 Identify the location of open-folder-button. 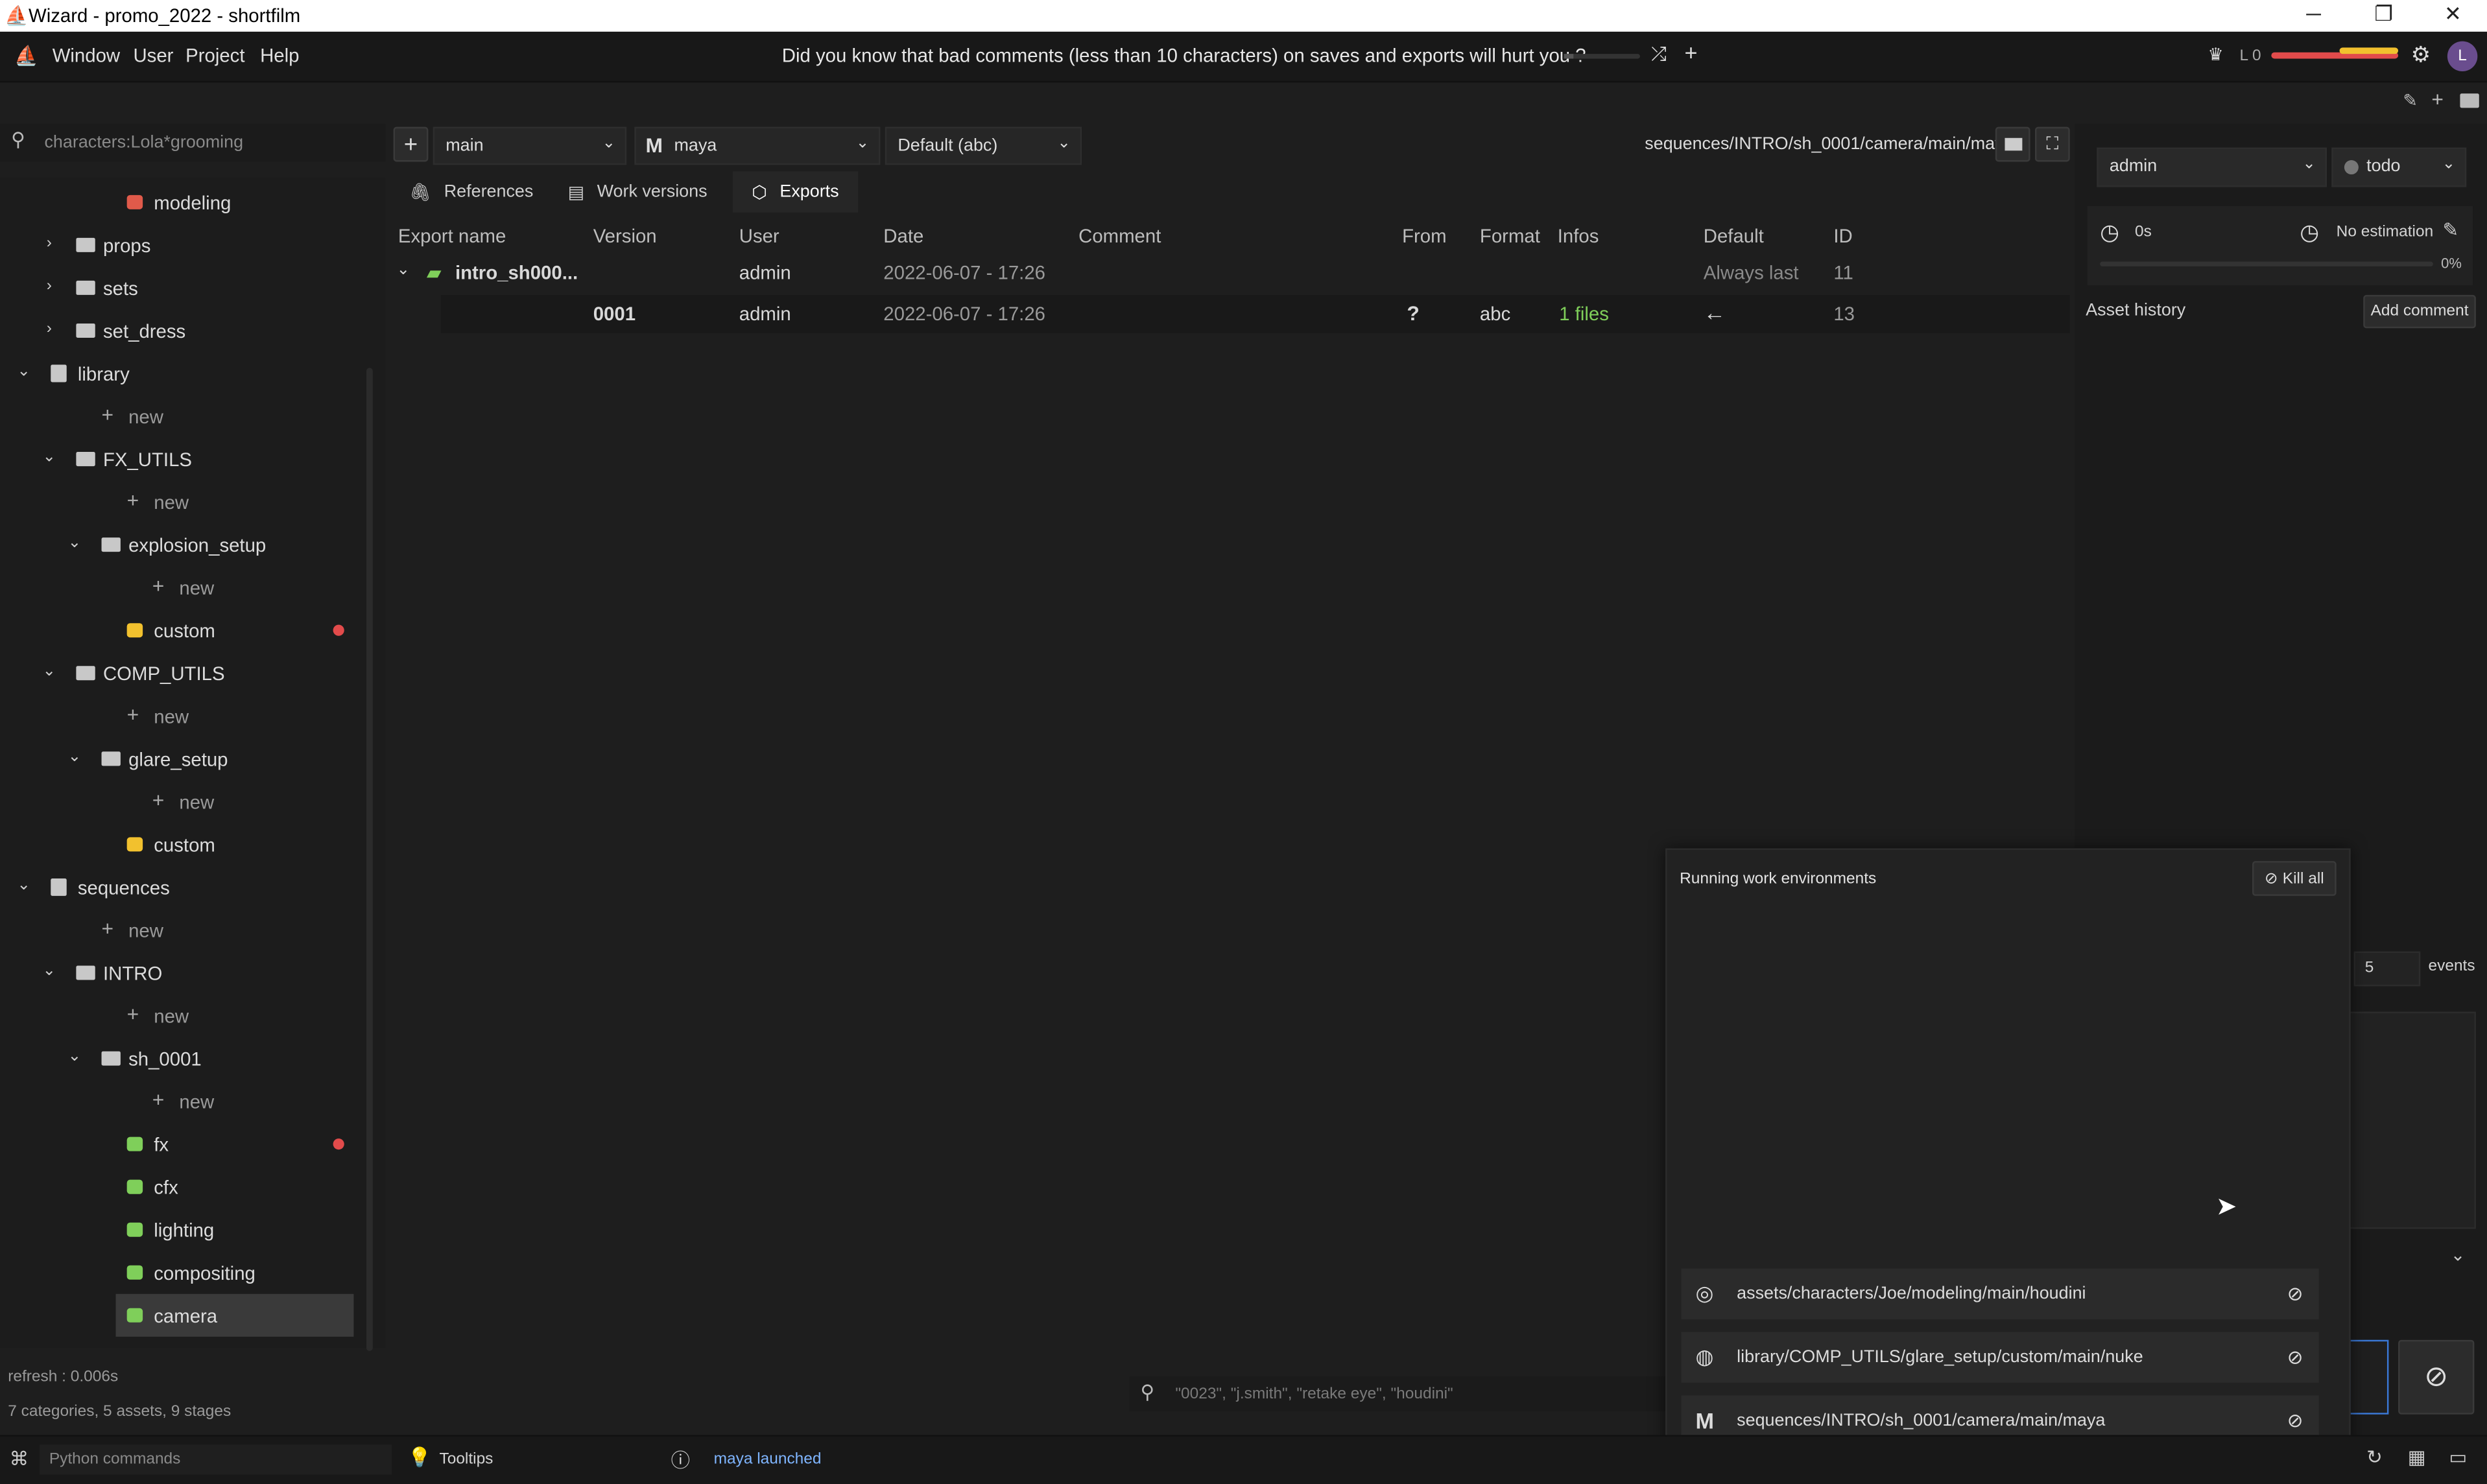
(2013, 144).